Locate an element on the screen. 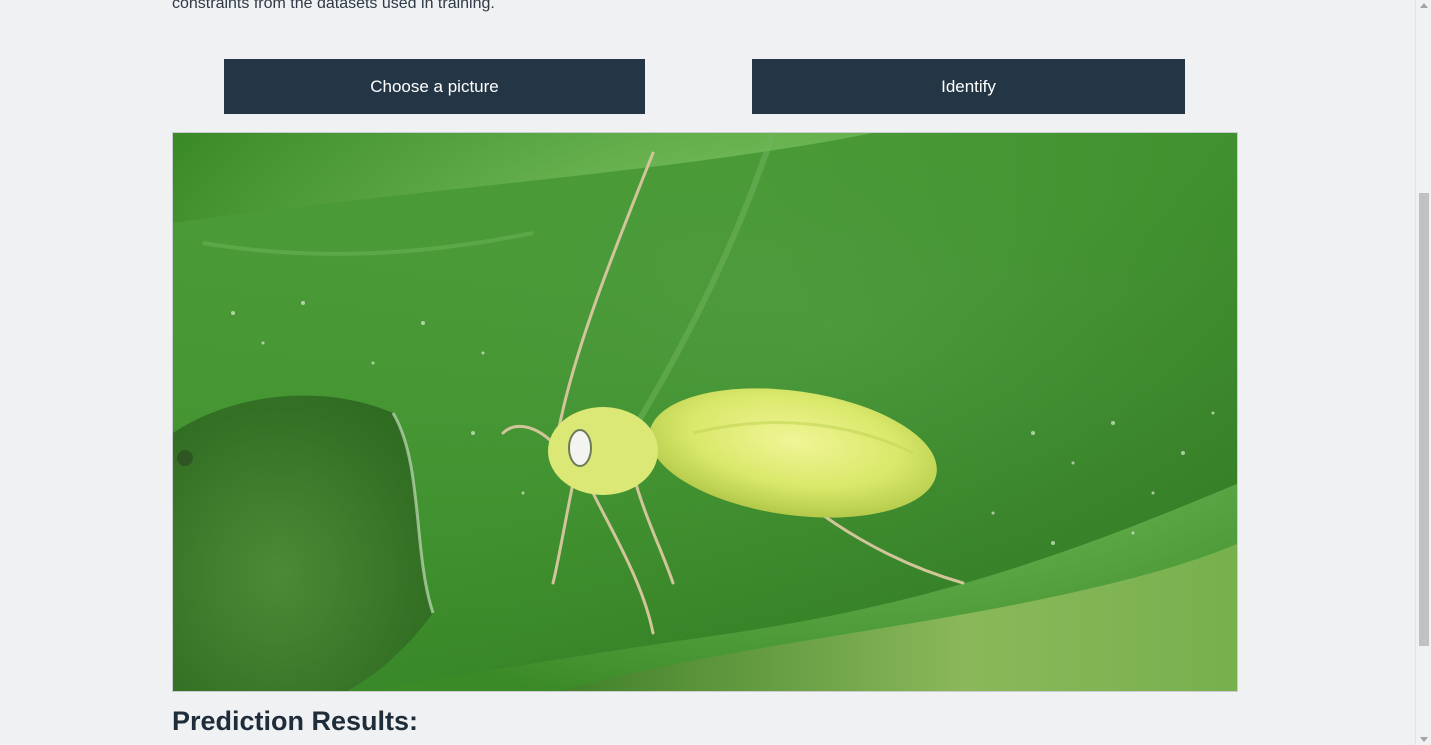 This screenshot has height=745, width=1431. vertical-scrollbar is located at coordinates (1423, 372).